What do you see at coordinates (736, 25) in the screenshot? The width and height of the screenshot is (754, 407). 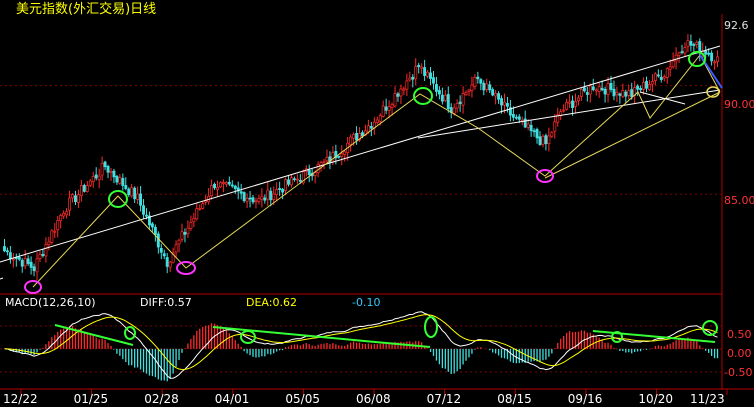 I see `price-tick-top: 92.6` at bounding box center [736, 25].